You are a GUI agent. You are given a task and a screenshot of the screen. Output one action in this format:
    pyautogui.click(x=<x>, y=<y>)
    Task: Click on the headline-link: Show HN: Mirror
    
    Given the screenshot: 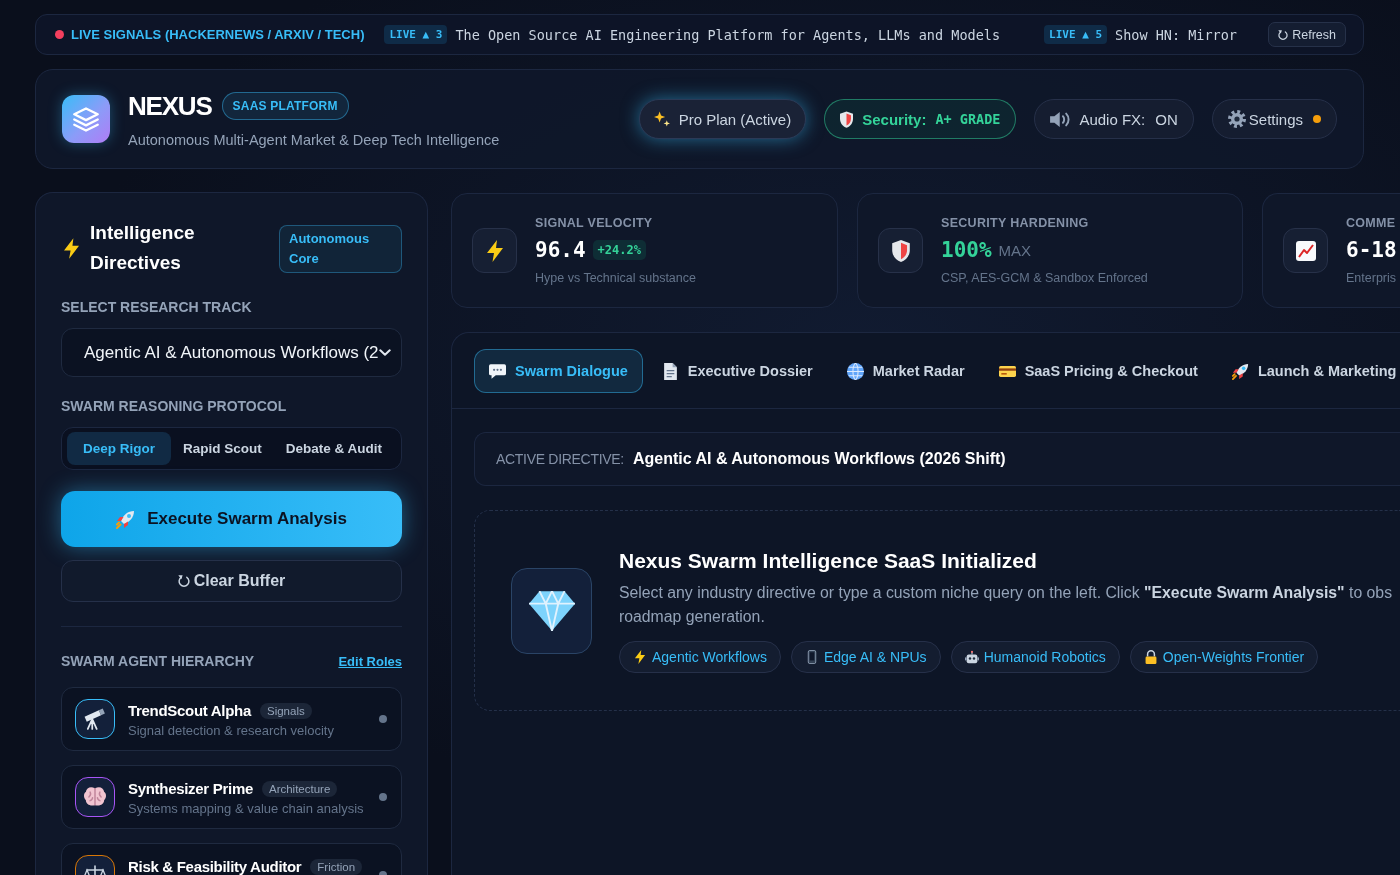 What is the action you would take?
    pyautogui.click(x=1176, y=34)
    